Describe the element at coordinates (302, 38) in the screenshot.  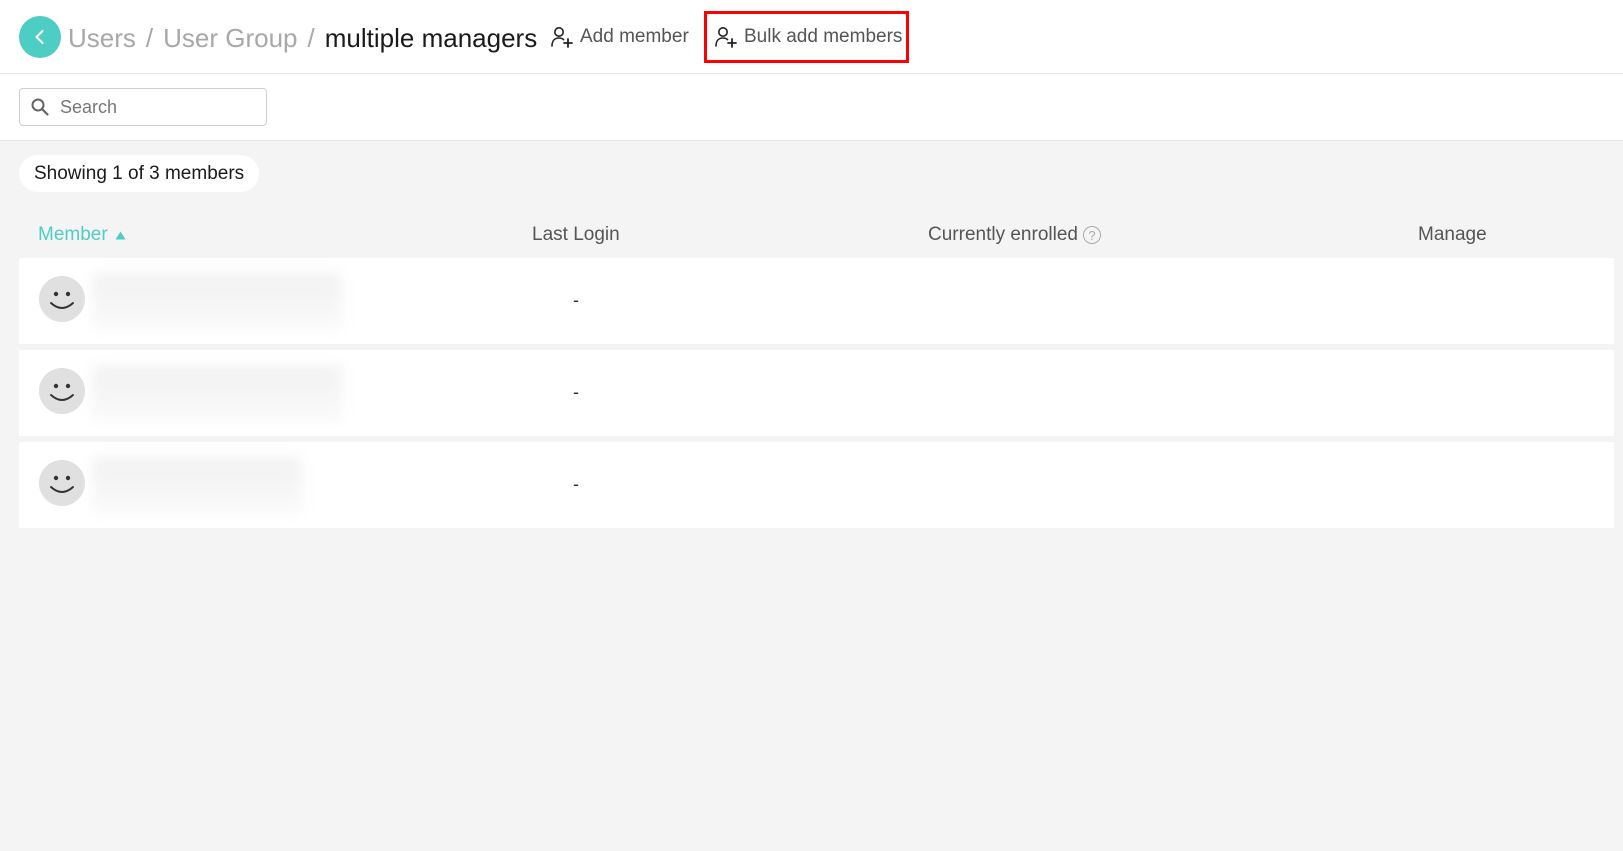
I see `breadcrumb: Users / User Group / multiple managers` at that location.